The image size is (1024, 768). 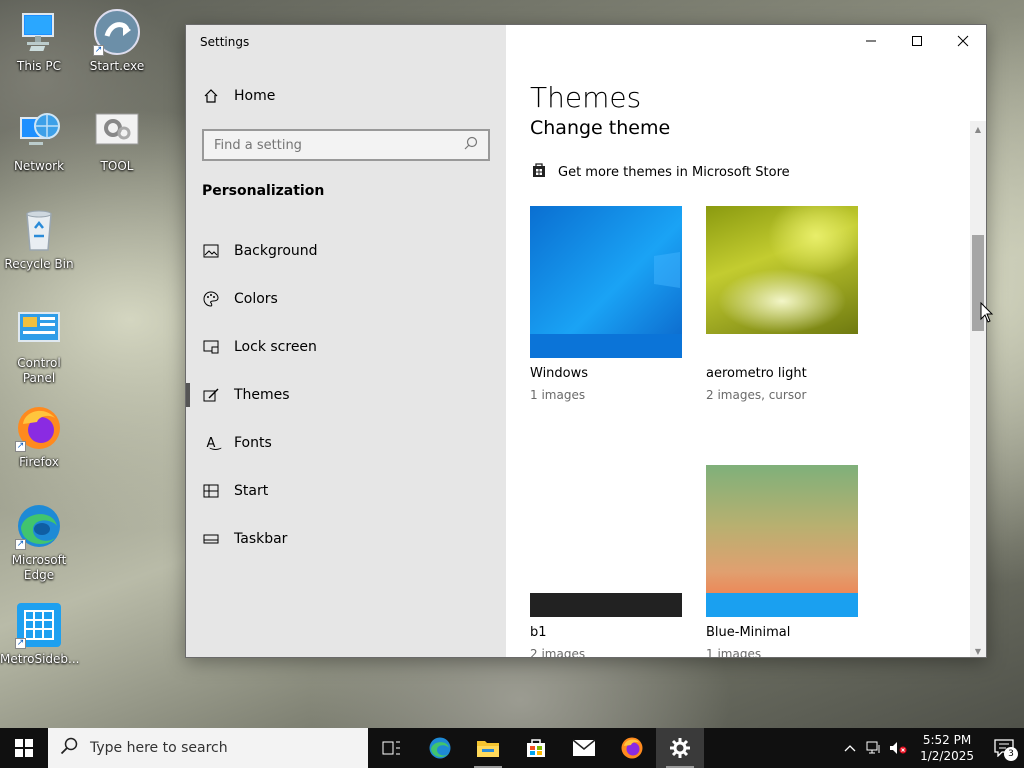 I want to click on search-icon, so click(x=471, y=145).